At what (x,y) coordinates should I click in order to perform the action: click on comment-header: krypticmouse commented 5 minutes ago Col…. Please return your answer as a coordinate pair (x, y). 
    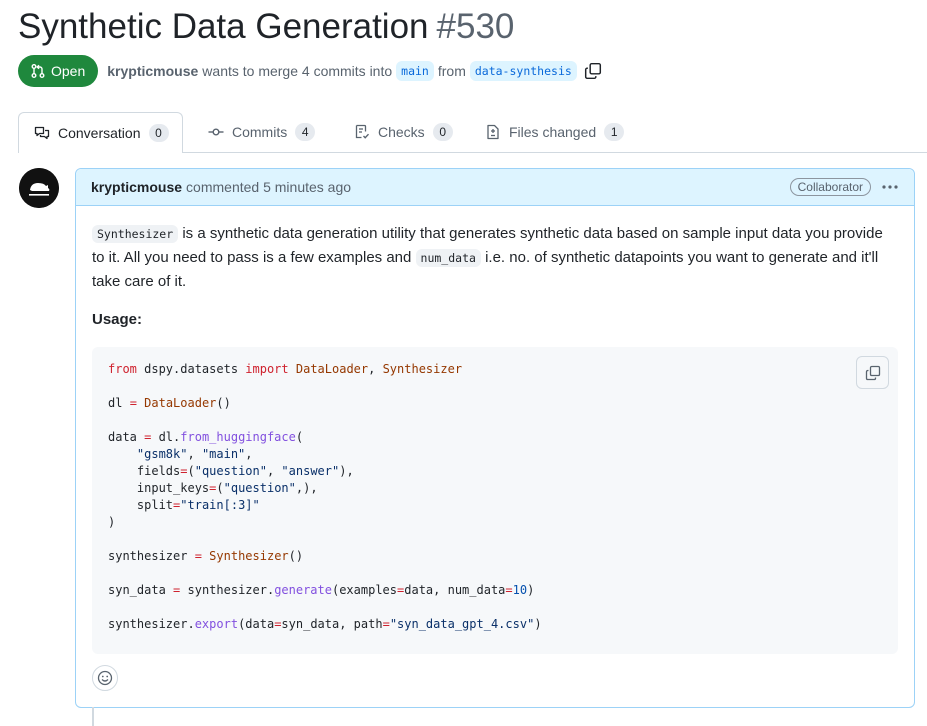
    Looking at the image, I should click on (495, 187).